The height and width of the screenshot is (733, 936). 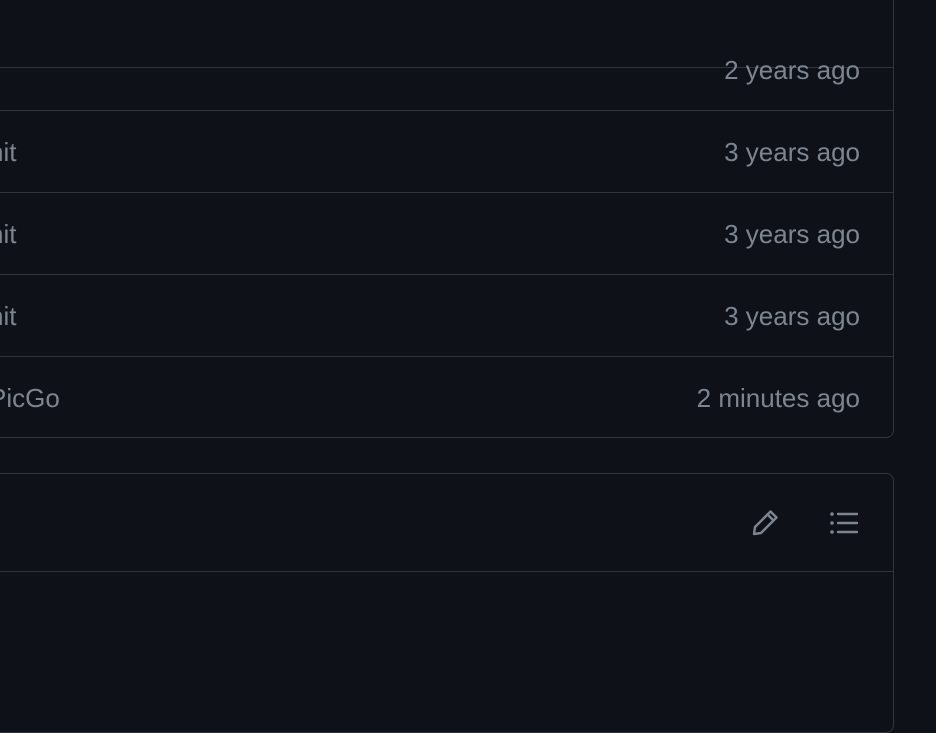 I want to click on pencil-icon, so click(x=765, y=523).